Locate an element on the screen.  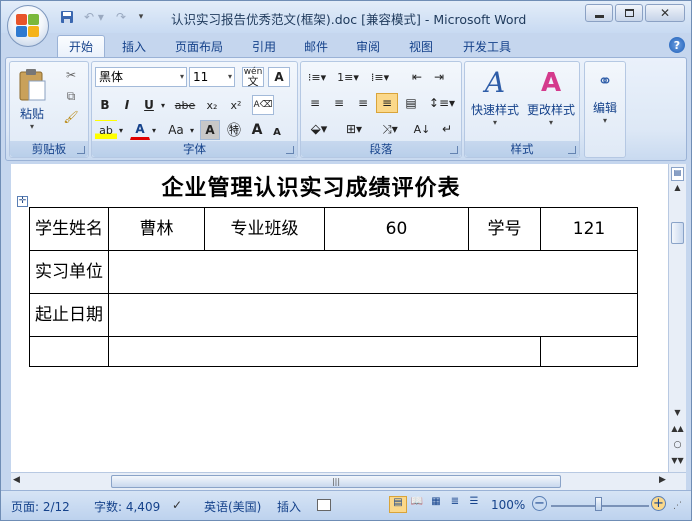
distributed-icon: ▤ is located at coordinates (411, 103).